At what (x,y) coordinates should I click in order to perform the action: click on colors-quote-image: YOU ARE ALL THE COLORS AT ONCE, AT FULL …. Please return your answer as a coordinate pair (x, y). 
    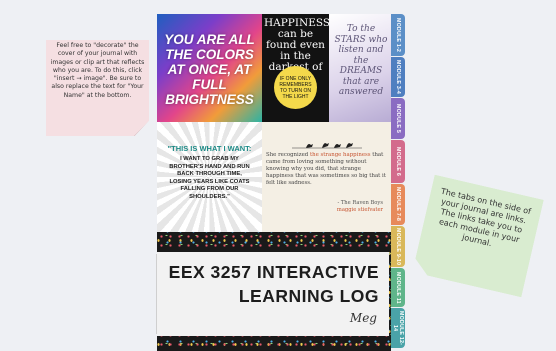
    Looking at the image, I should click on (209, 68).